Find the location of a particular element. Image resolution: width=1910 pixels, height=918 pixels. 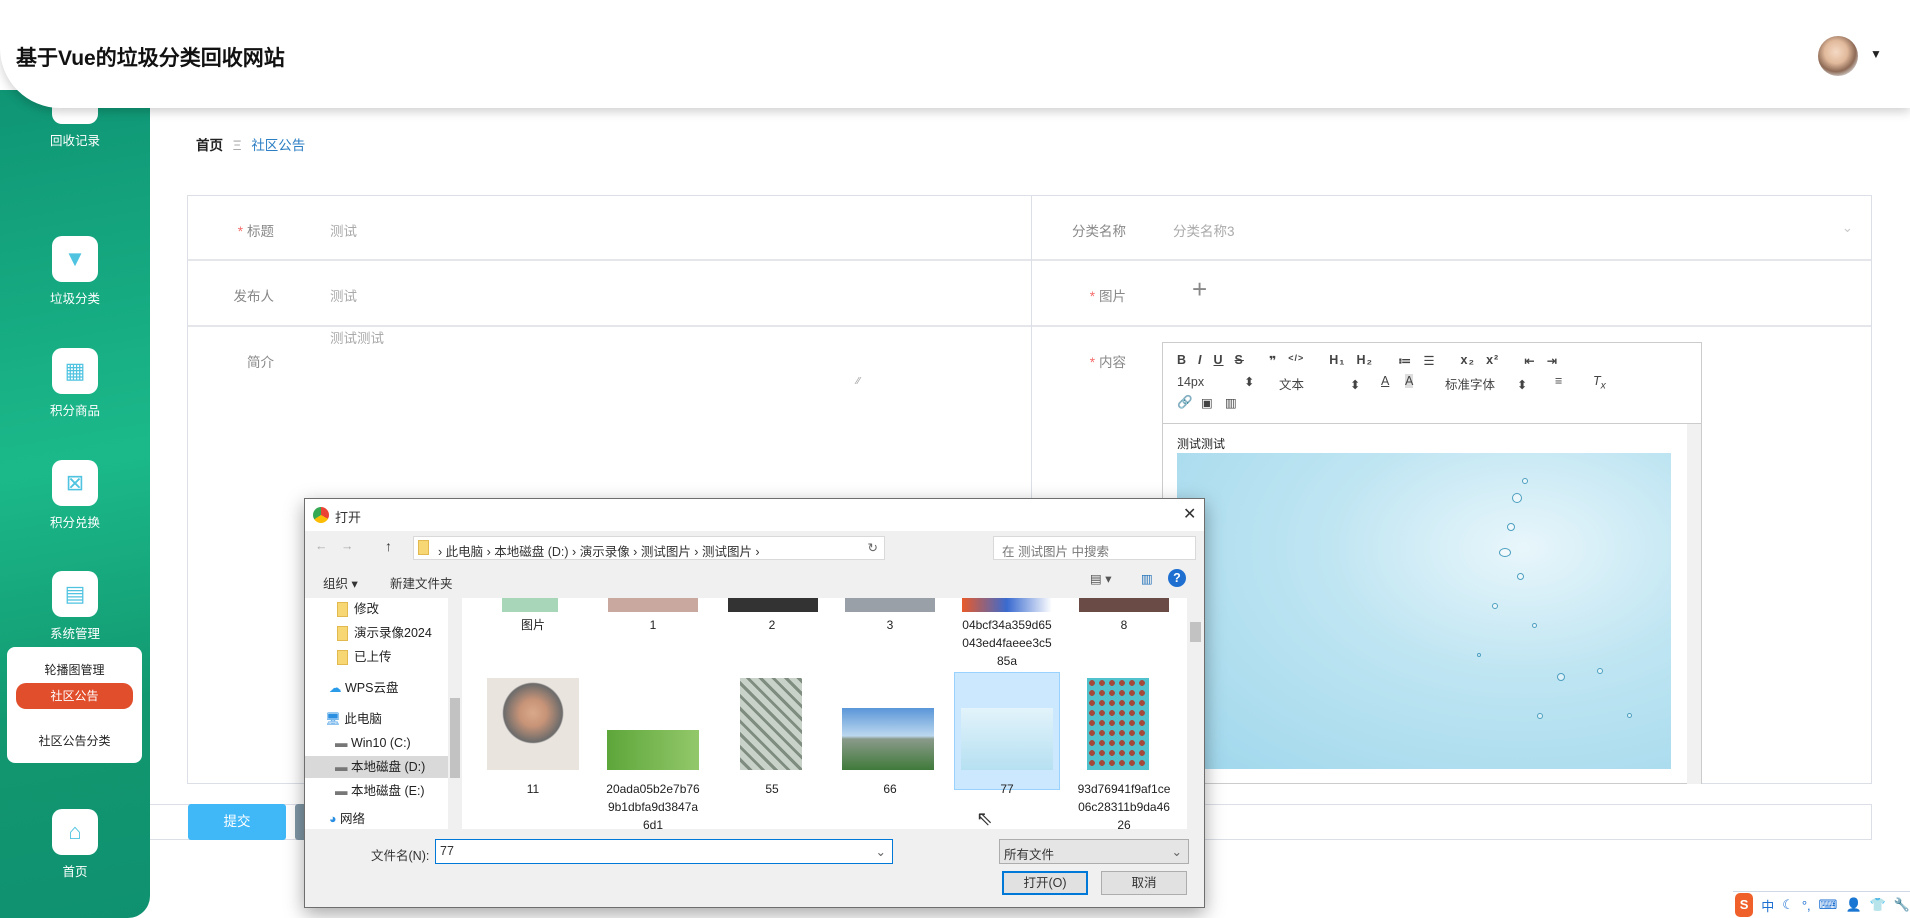

file-item: 3 is located at coordinates (890, 625).